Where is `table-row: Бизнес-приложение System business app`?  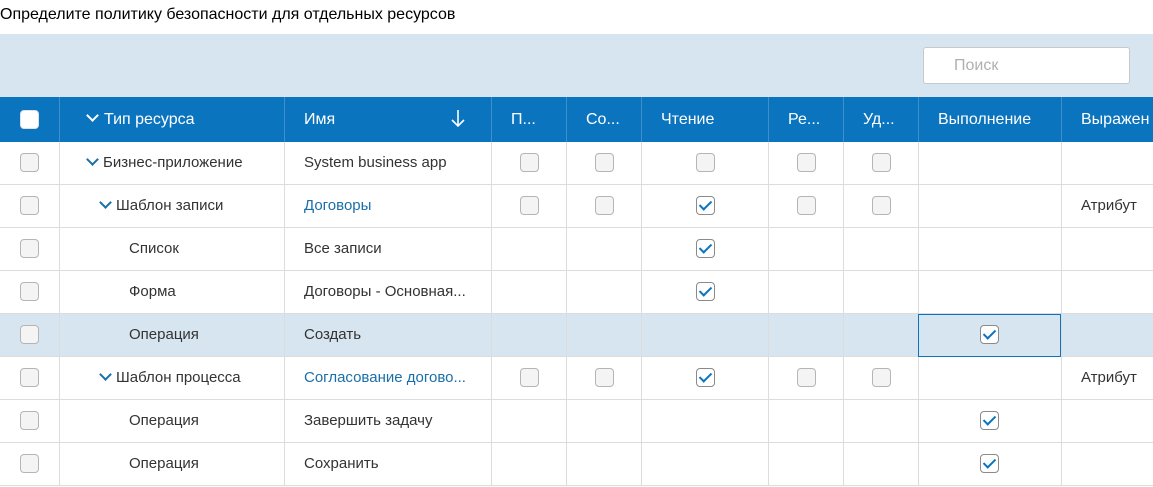
table-row: Бизнес-приложение System business app is located at coordinates (576, 163).